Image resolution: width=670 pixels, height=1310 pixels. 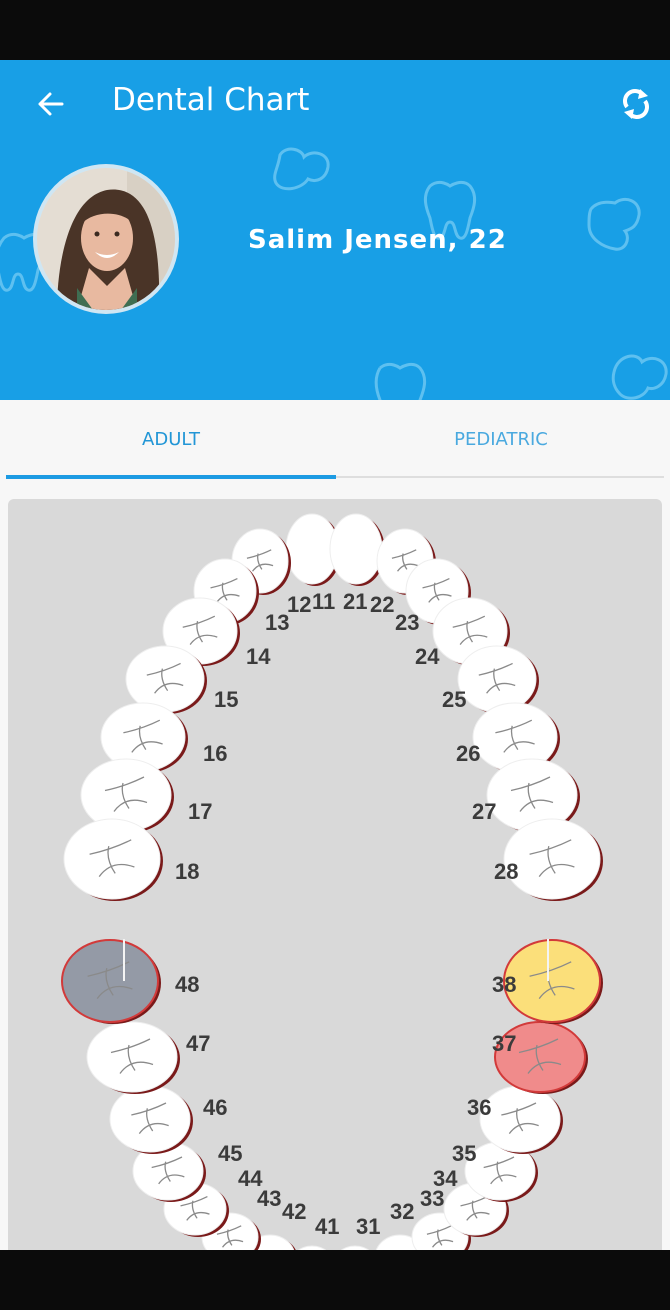 I want to click on tooth-number-31: 31, so click(x=368, y=1226).